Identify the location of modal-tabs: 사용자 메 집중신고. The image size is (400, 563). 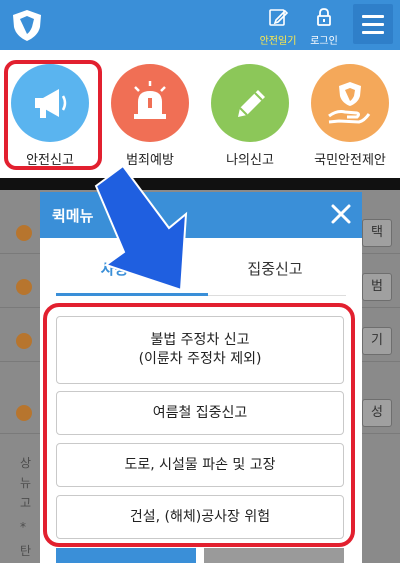
(201, 268).